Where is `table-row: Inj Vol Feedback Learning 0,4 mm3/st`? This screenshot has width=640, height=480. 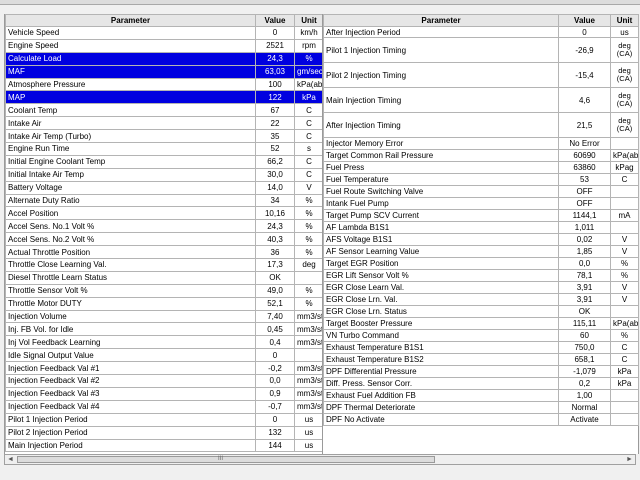
table-row: Inj Vol Feedback Learning 0,4 mm3/st is located at coordinates (164, 342).